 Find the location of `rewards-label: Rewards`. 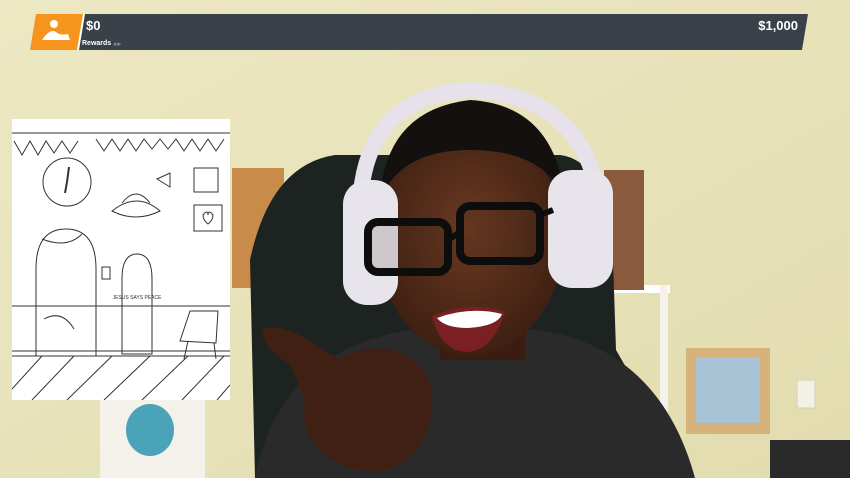

rewards-label: Rewards is located at coordinates (97, 43).